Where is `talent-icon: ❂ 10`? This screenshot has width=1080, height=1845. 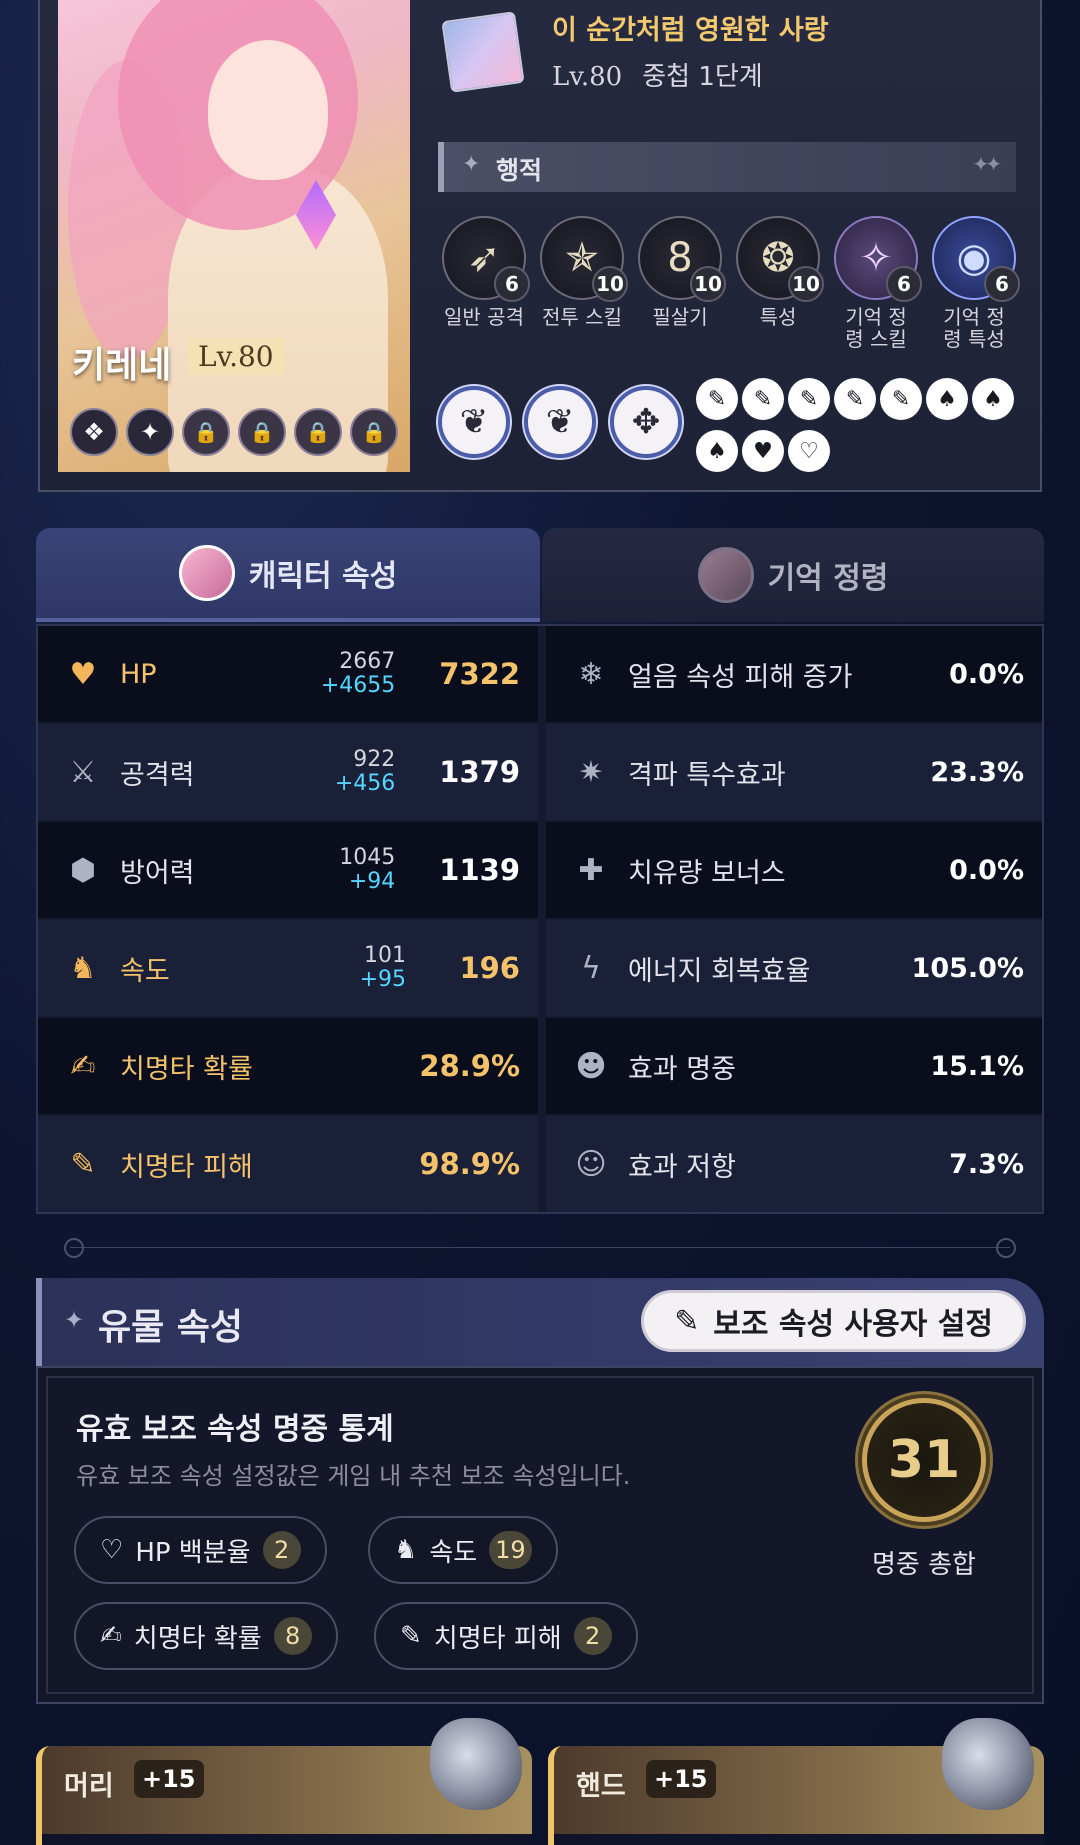
talent-icon: ❂ 10 is located at coordinates (780, 259).